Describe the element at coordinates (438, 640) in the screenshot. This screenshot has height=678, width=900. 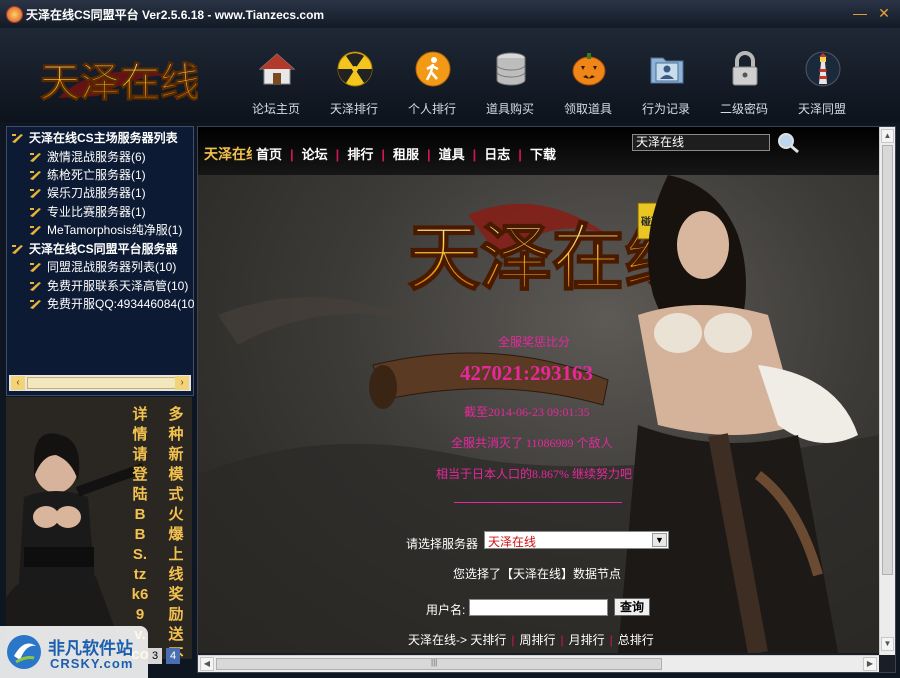
I see `ranking-prefix: 天泽在线->` at that location.